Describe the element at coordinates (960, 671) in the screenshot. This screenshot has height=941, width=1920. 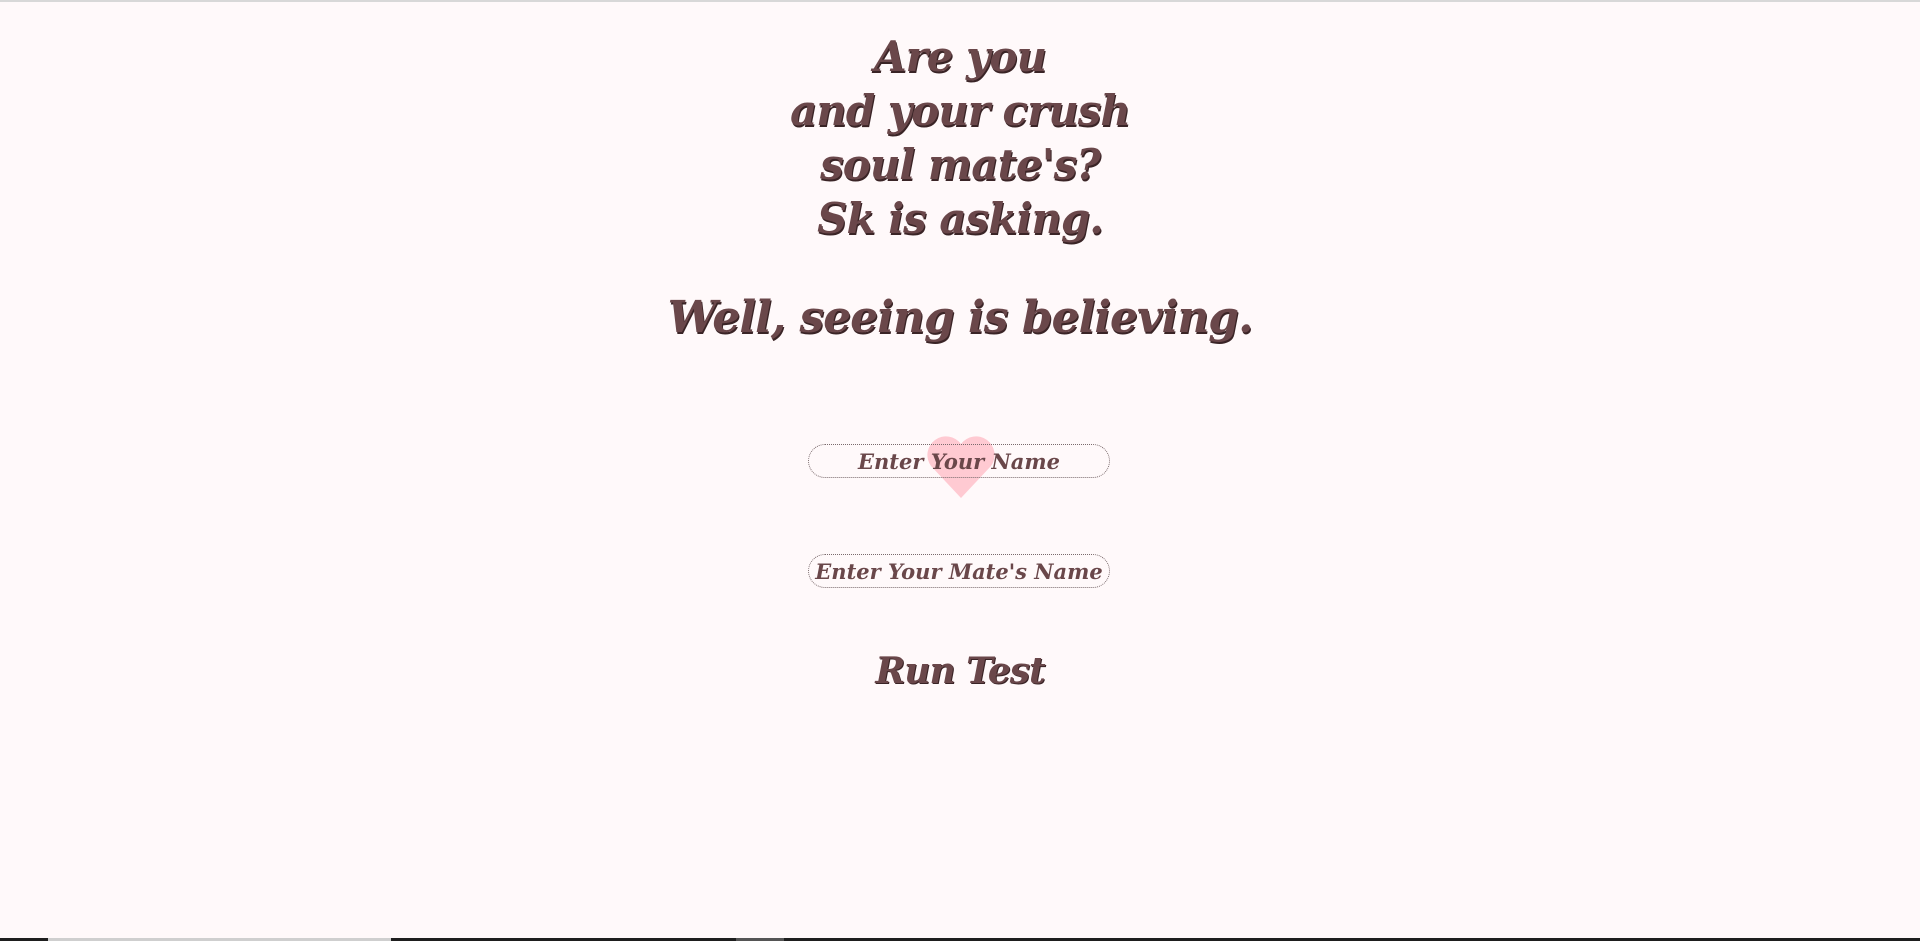
I see `run-test-button: Run Test` at that location.